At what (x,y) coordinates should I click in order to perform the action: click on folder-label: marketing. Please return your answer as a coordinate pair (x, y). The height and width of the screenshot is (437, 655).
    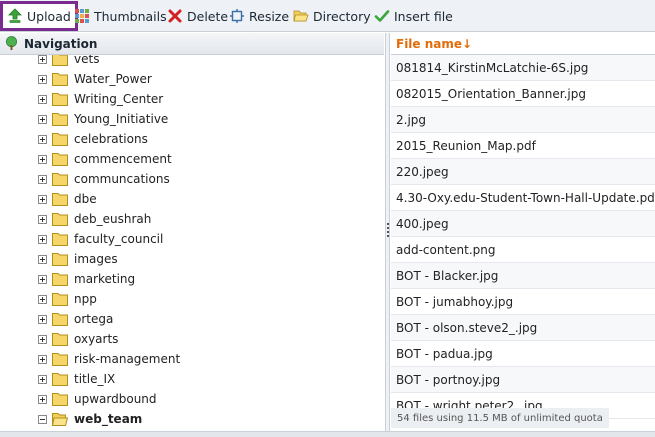
    Looking at the image, I should click on (105, 279).